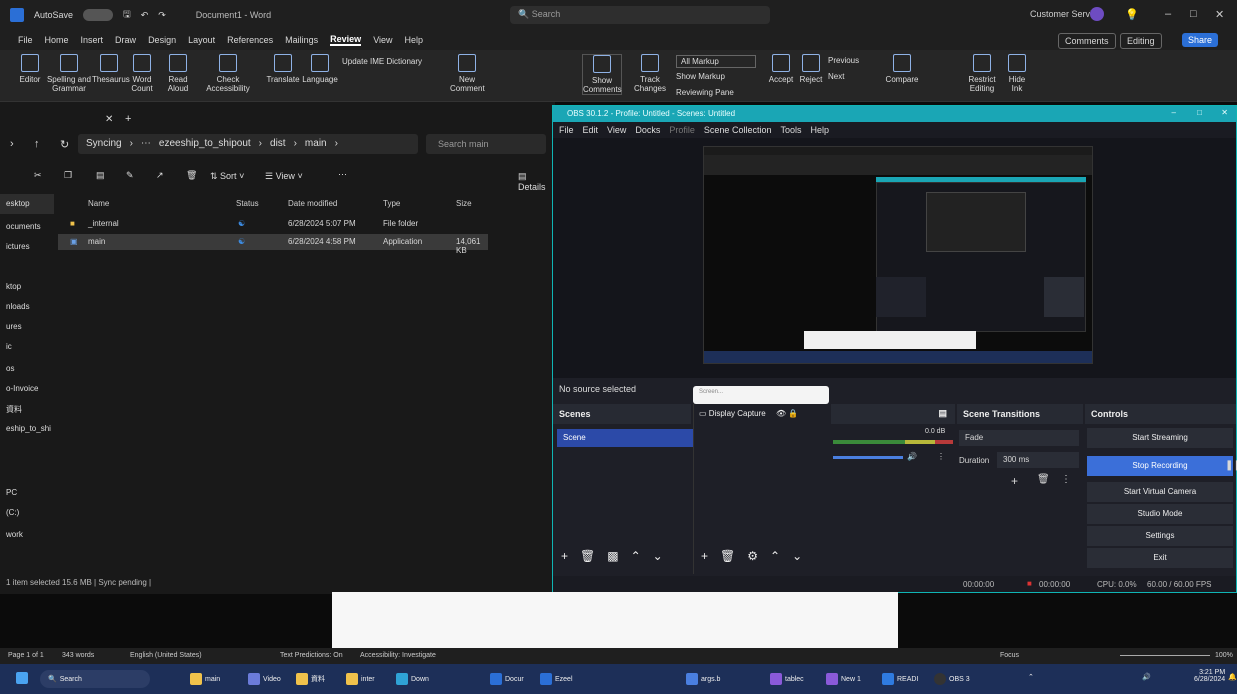 This screenshot has width=1237, height=694. What do you see at coordinates (13, 286) in the screenshot?
I see `sidebar-item-desktop-pinned: ktop` at bounding box center [13, 286].